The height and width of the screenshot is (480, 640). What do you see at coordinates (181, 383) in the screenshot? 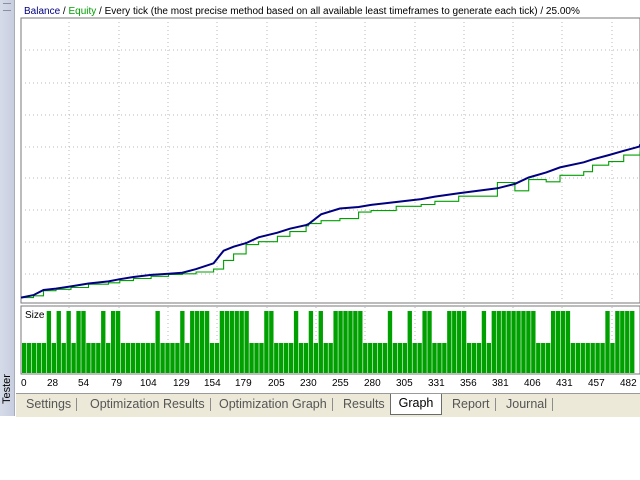
I see `x-tick-label: 129` at bounding box center [181, 383].